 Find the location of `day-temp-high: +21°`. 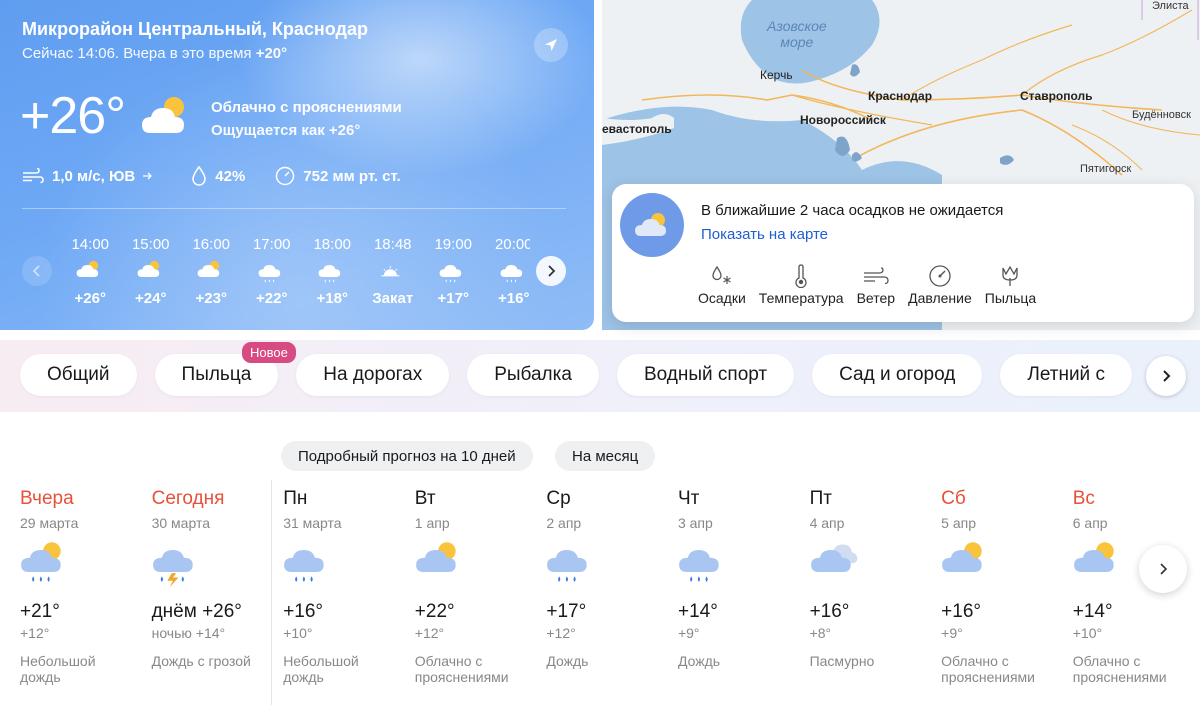

day-temp-high: +21° is located at coordinates (40, 611).